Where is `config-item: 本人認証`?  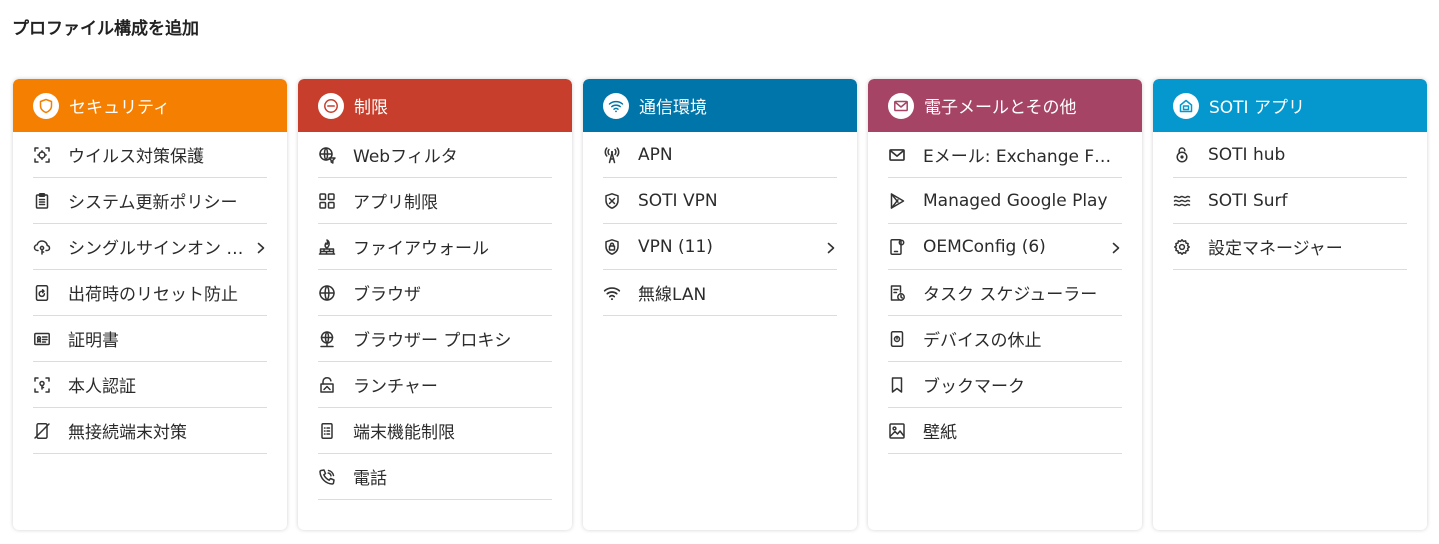
config-item: 本人認証 is located at coordinates (150, 385).